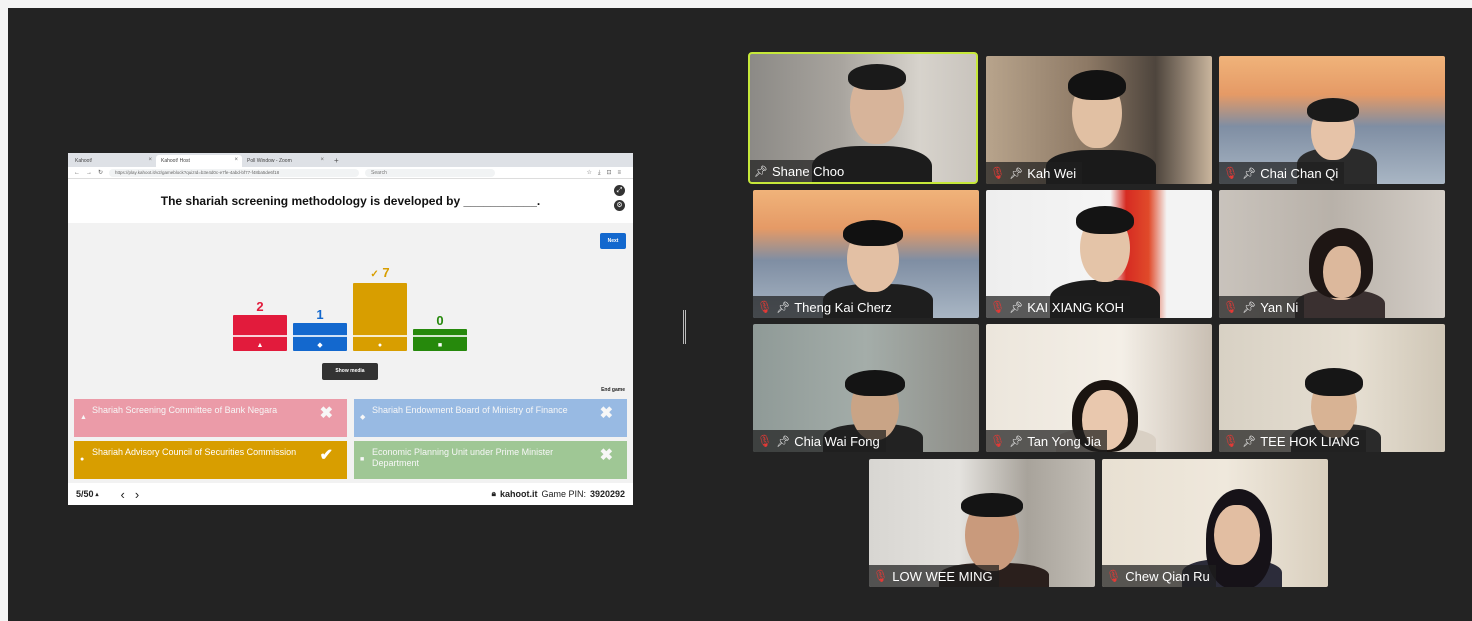 This screenshot has width=1472, height=621. Describe the element at coordinates (1332, 388) in the screenshot. I see `video-tile: 🎙︎ 📌︎ TEE HOK LIANG` at that location.